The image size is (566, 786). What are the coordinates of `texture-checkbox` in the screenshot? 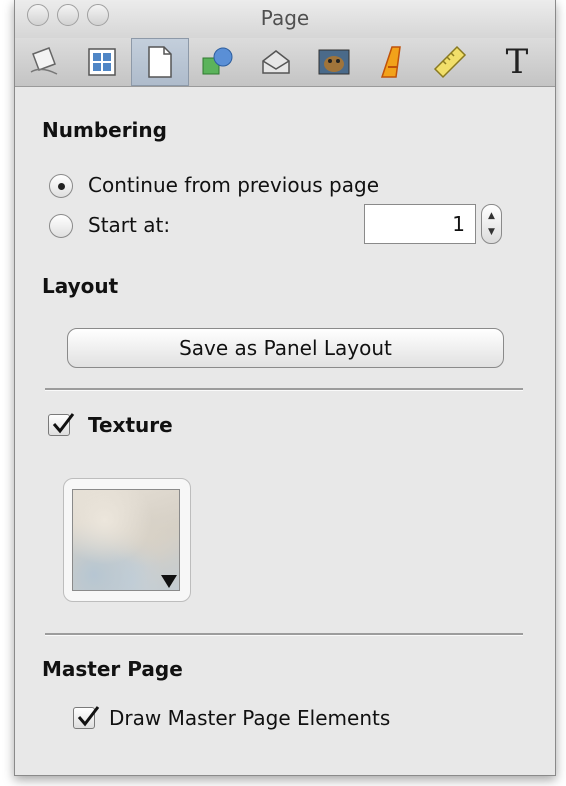 It's located at (61, 424).